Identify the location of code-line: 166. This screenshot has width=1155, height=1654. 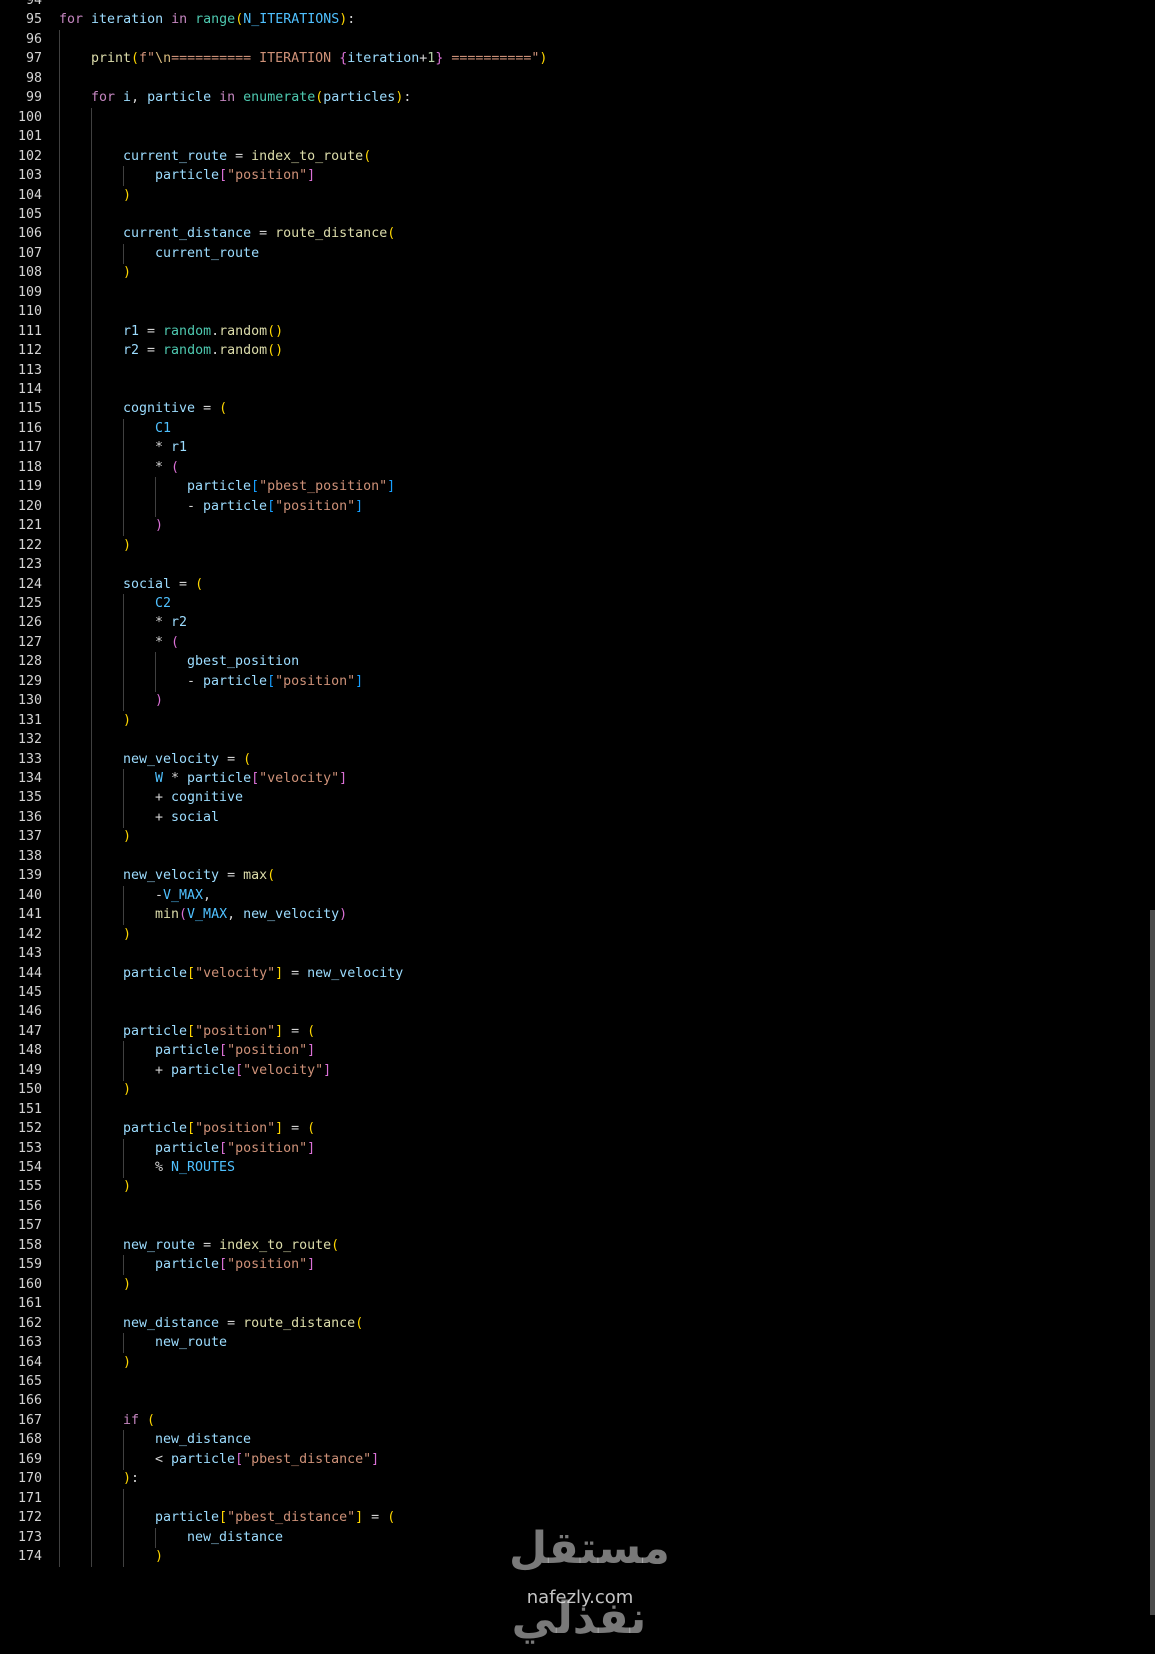
(575, 1401).